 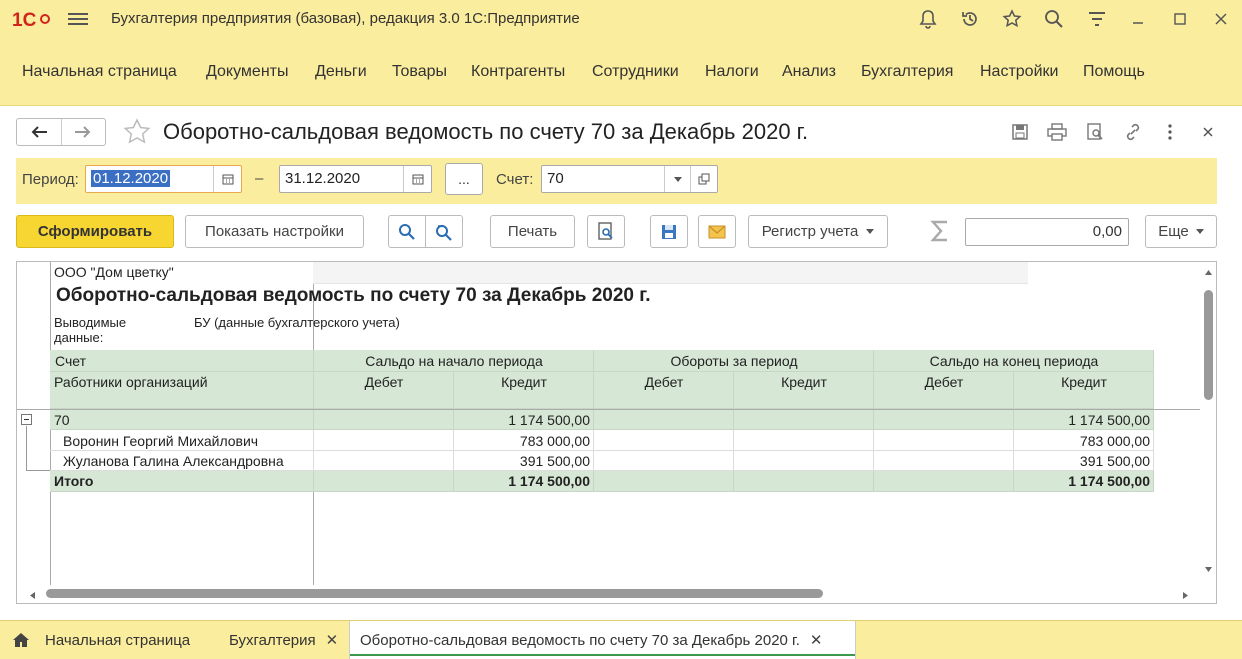 I want to click on send-email-button, so click(x=717, y=231).